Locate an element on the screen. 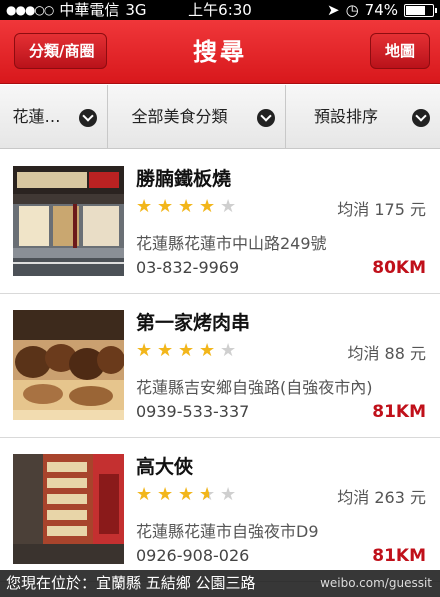  restaurant-name: 高大俠 is located at coordinates (165, 467).